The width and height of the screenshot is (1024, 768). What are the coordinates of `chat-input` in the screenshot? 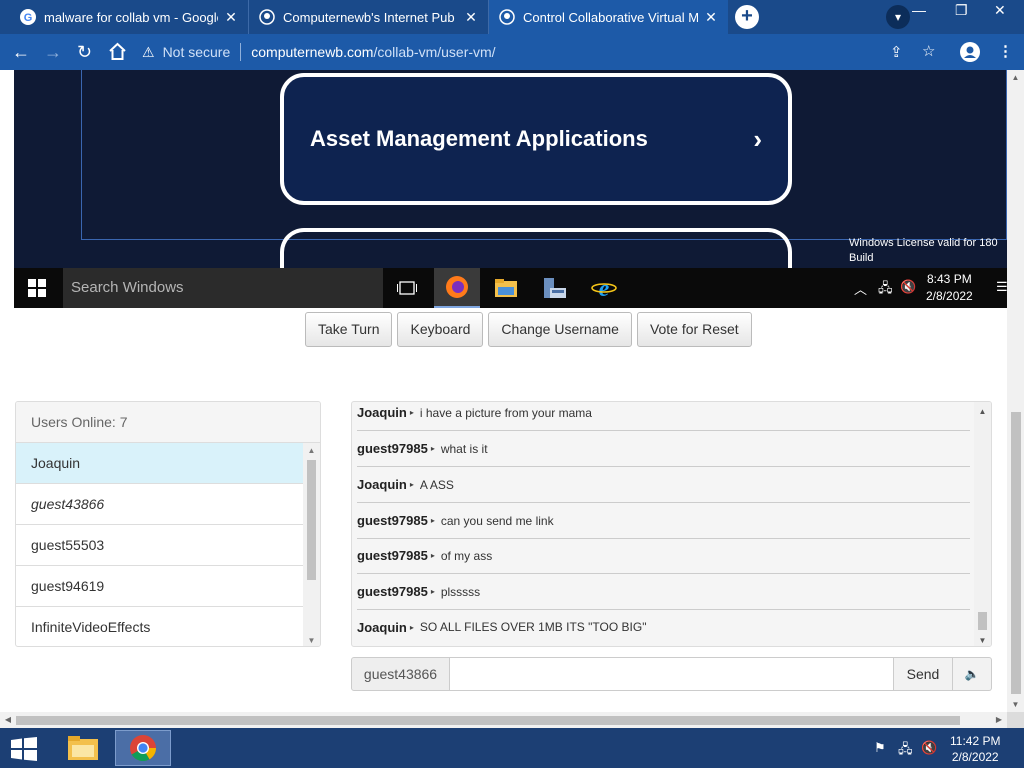 It's located at (672, 674).